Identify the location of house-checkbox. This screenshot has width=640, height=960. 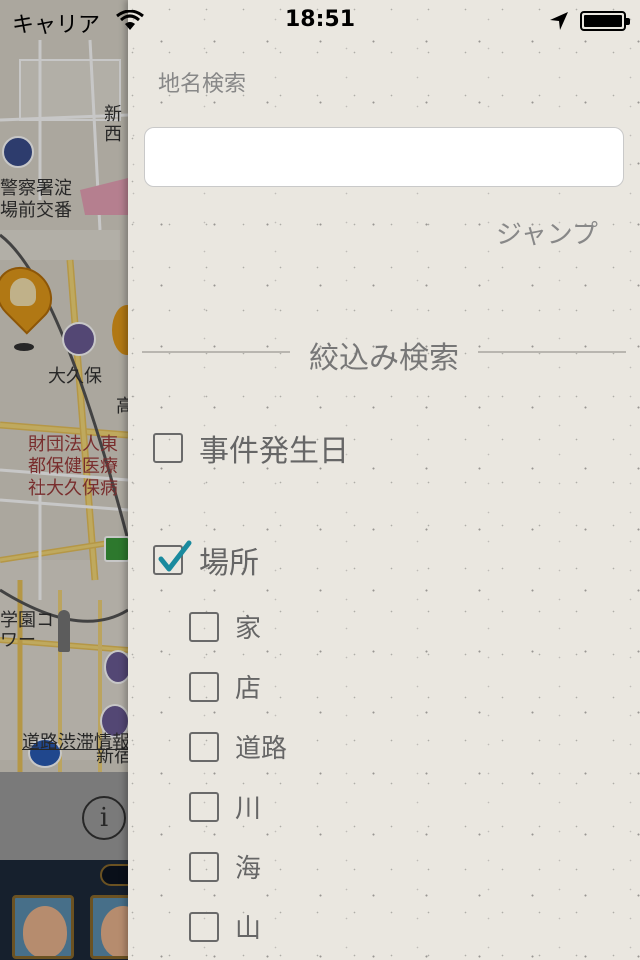
(204, 626).